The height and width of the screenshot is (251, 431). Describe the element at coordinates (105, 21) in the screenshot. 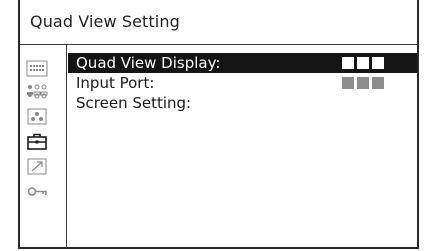

I see `page-title: Quad View Setting` at that location.